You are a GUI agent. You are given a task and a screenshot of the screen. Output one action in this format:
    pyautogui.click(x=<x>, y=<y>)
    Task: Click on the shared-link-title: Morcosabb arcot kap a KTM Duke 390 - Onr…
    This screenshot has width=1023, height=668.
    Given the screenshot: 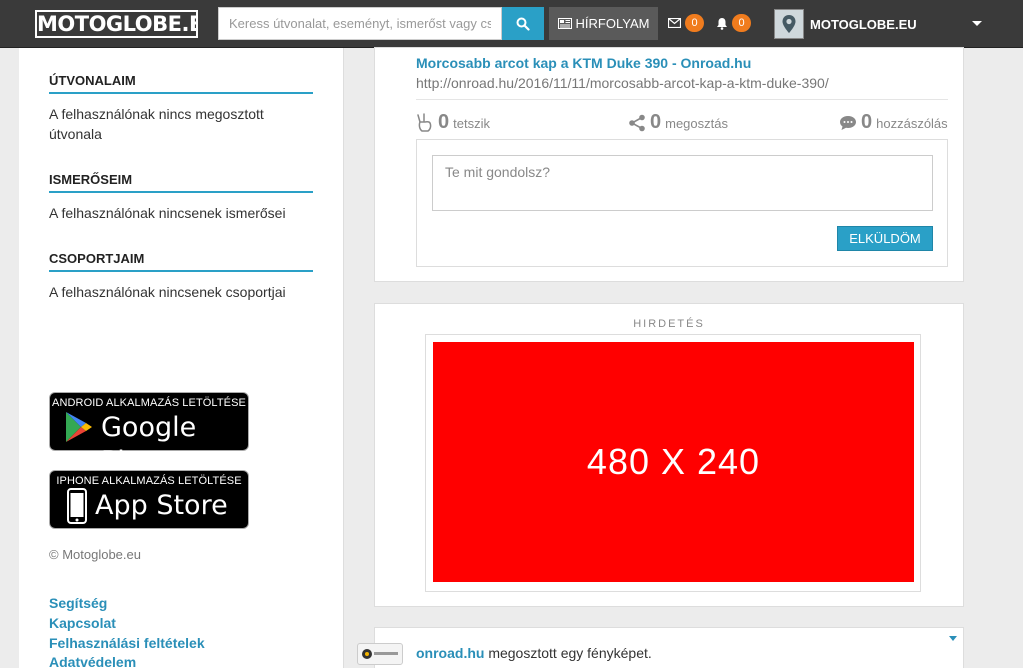 What is the action you would take?
    pyautogui.click(x=583, y=63)
    